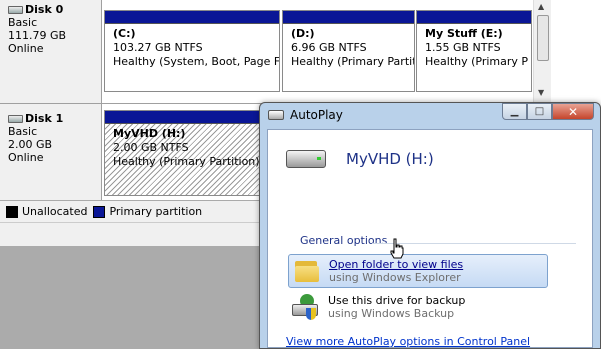 This screenshot has width=601, height=349. I want to click on disk-0-label: Disk 0 Basic 111.79 GB Online, so click(51, 51).